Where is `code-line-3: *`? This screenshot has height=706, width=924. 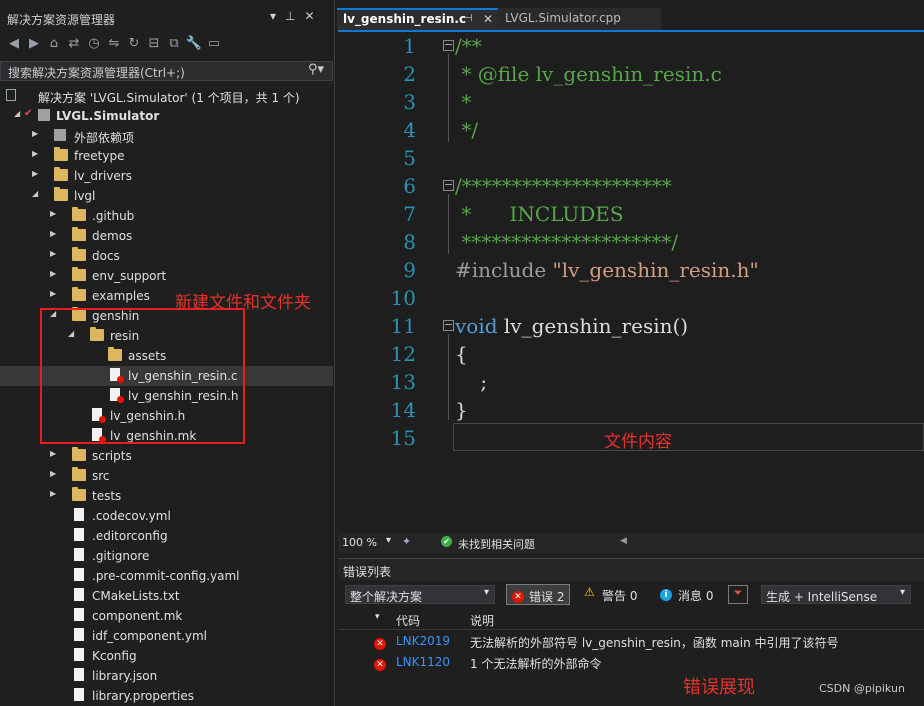 code-line-3: * is located at coordinates (463, 102).